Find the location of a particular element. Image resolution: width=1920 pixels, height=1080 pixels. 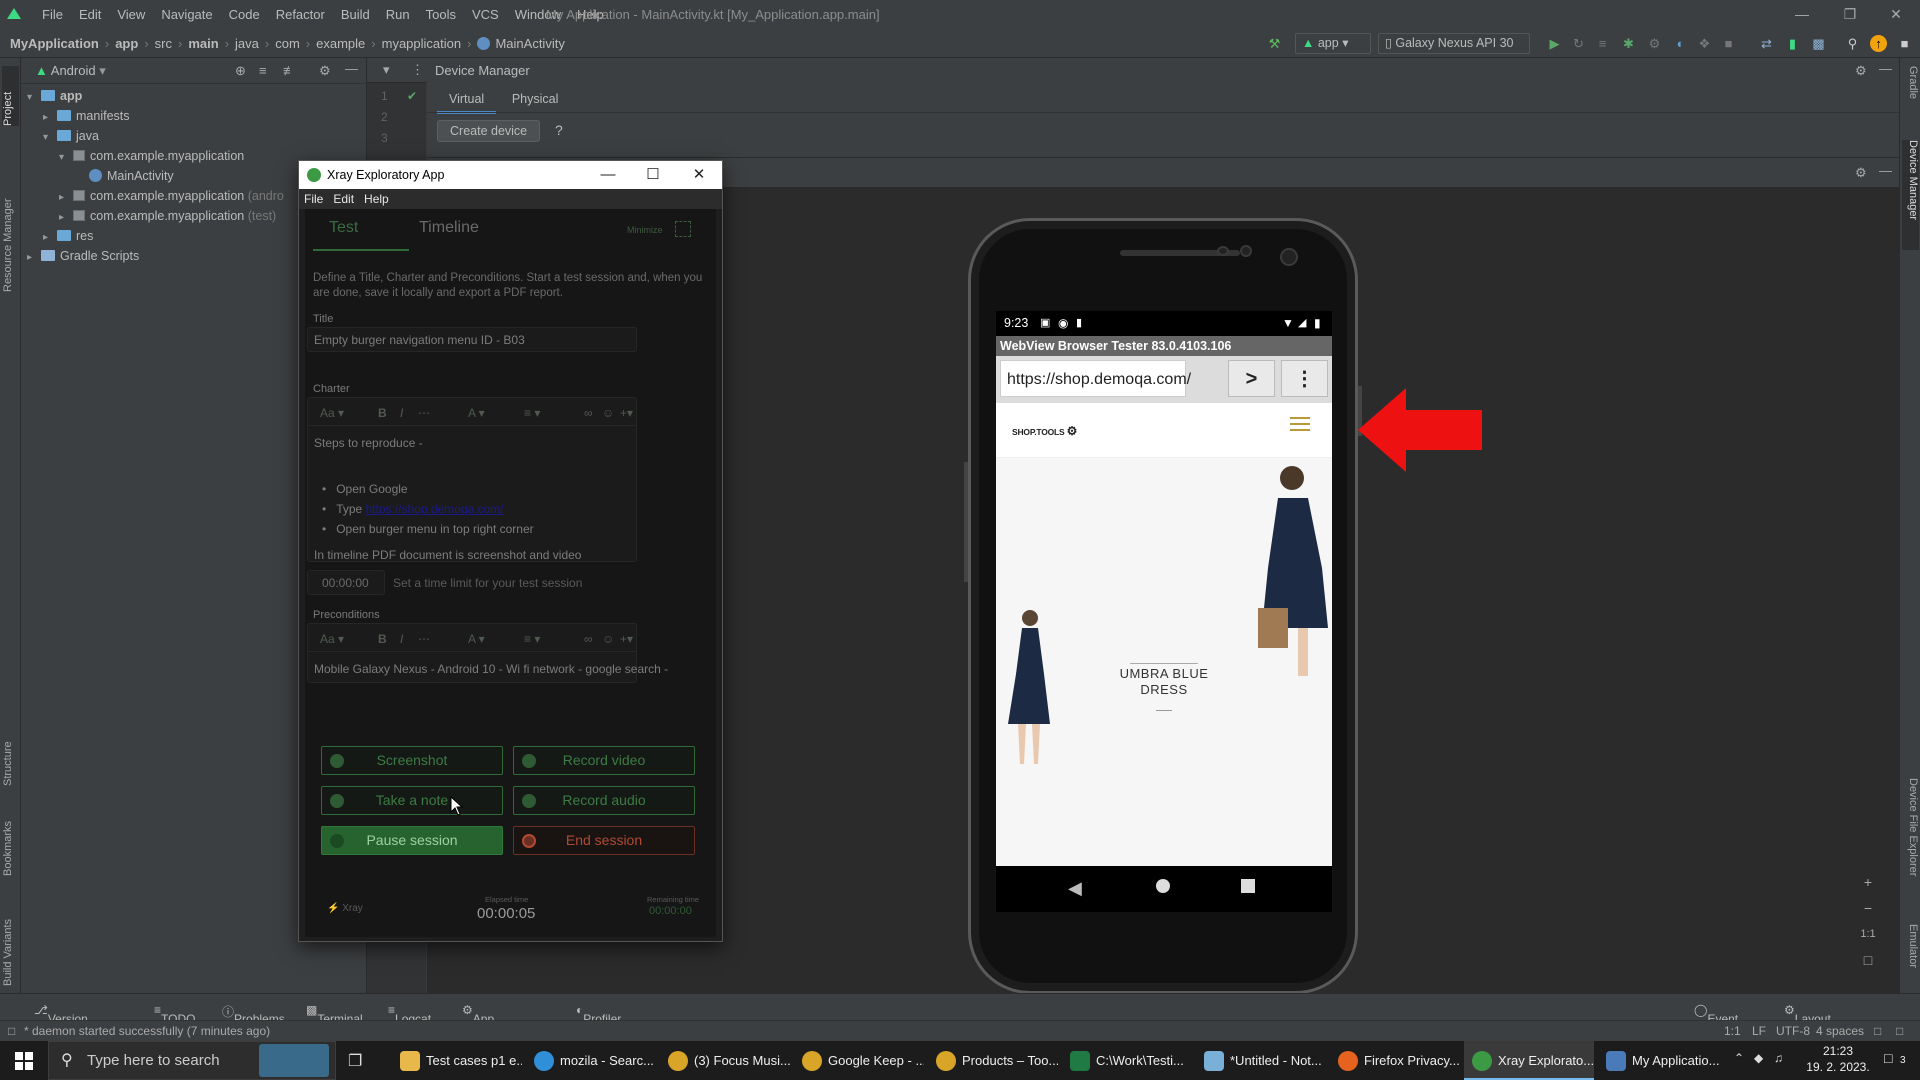

minimize-button: Minimize is located at coordinates (645, 230).